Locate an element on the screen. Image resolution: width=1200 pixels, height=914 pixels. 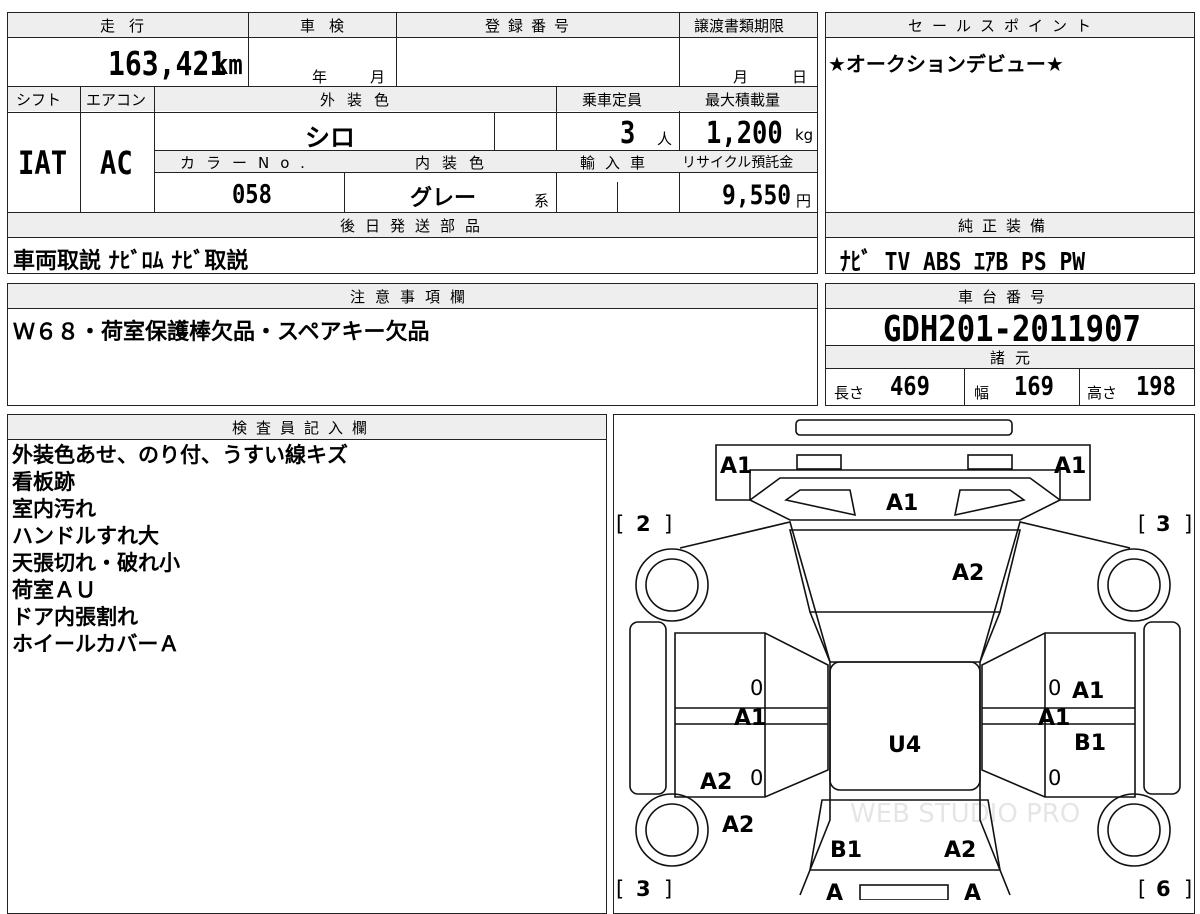
mark-right-rear-door: B1 is located at coordinates (1090, 743).